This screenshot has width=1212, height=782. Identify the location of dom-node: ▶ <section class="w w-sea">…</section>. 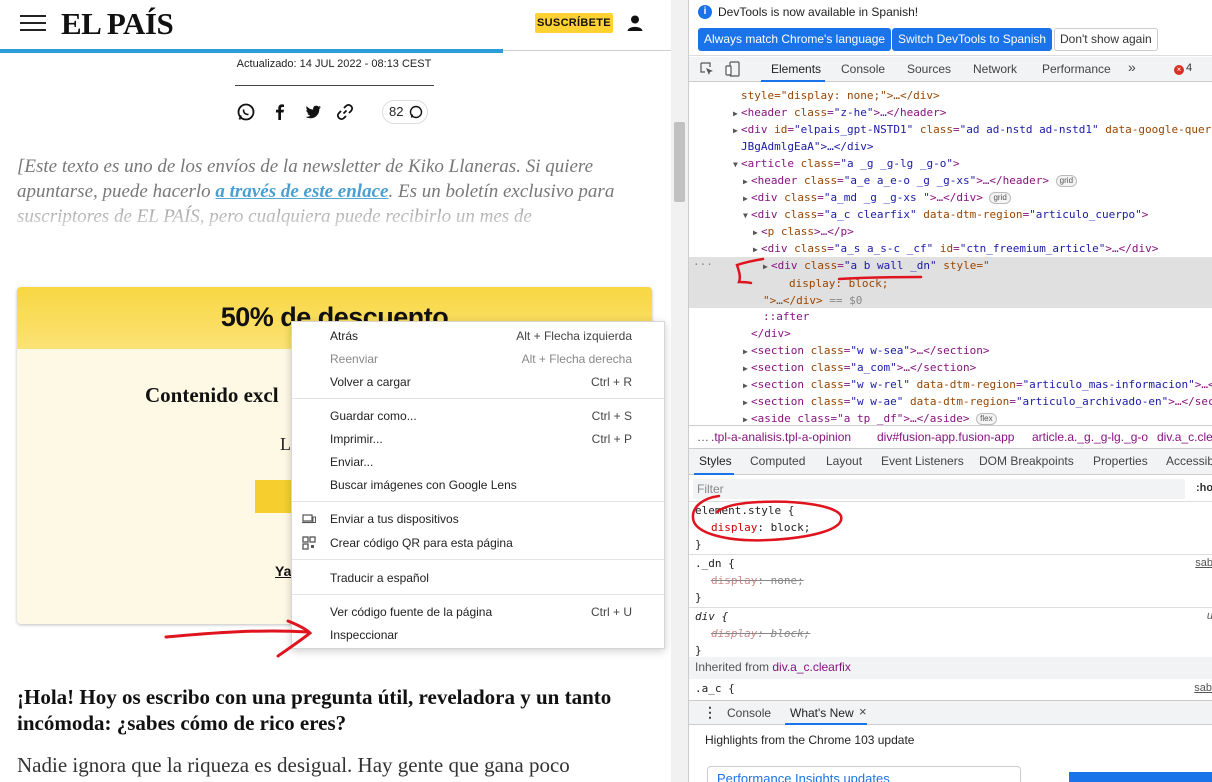
(950, 350).